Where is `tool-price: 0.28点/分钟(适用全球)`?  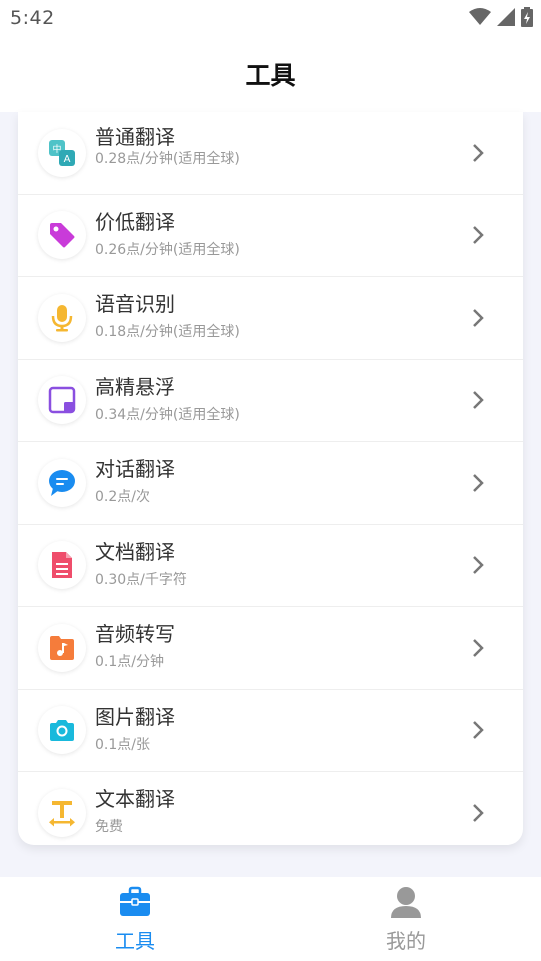 tool-price: 0.28点/分钟(适用全球) is located at coordinates (167, 159).